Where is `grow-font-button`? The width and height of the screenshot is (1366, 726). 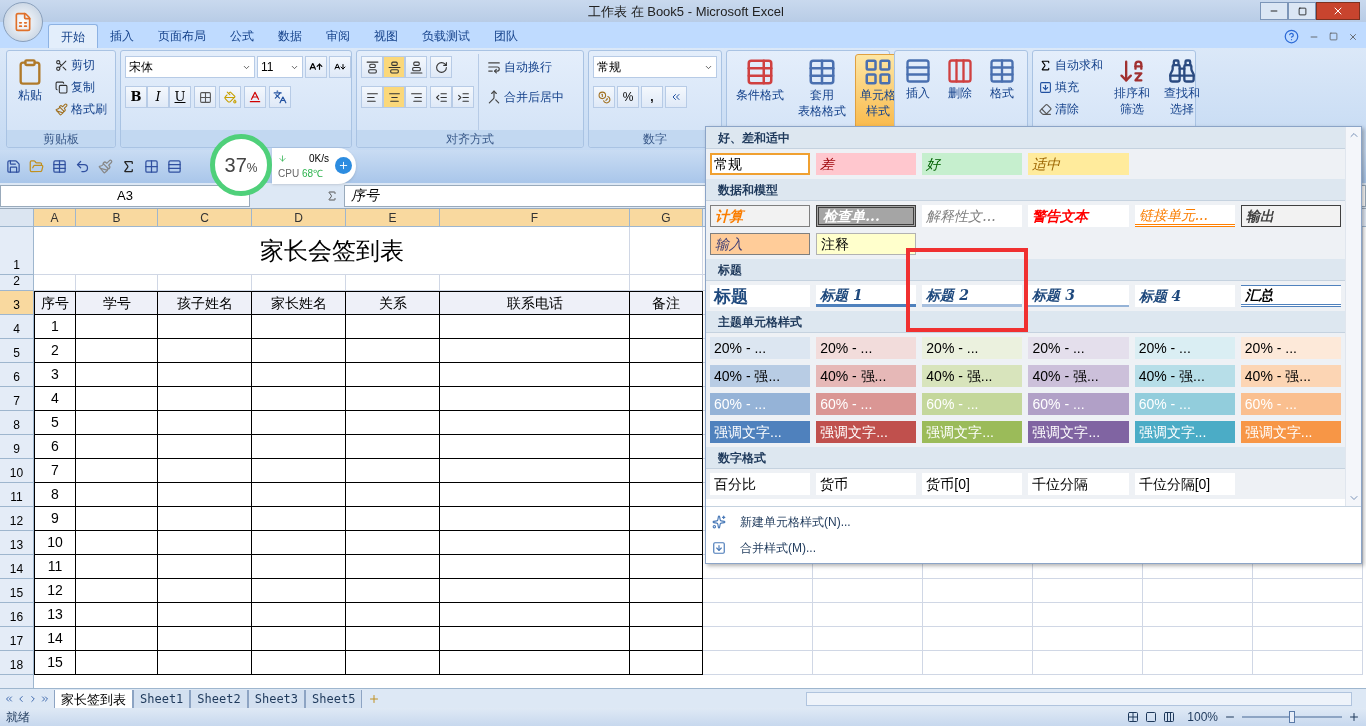 grow-font-button is located at coordinates (316, 67).